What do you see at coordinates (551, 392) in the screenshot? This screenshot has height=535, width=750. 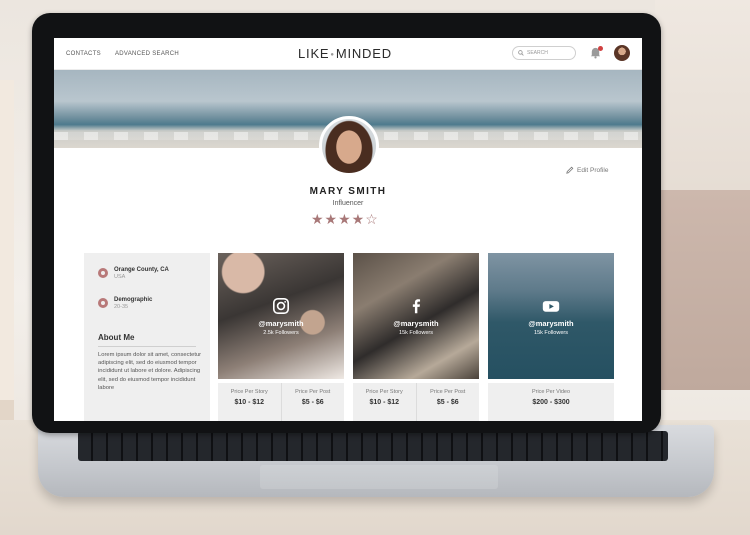 I see `price-label: Price Per Video` at bounding box center [551, 392].